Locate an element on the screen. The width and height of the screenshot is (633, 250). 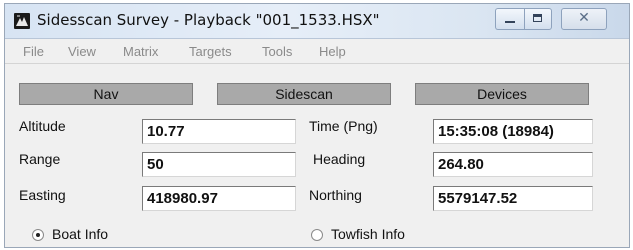
boat-info-radio is located at coordinates (38, 235).